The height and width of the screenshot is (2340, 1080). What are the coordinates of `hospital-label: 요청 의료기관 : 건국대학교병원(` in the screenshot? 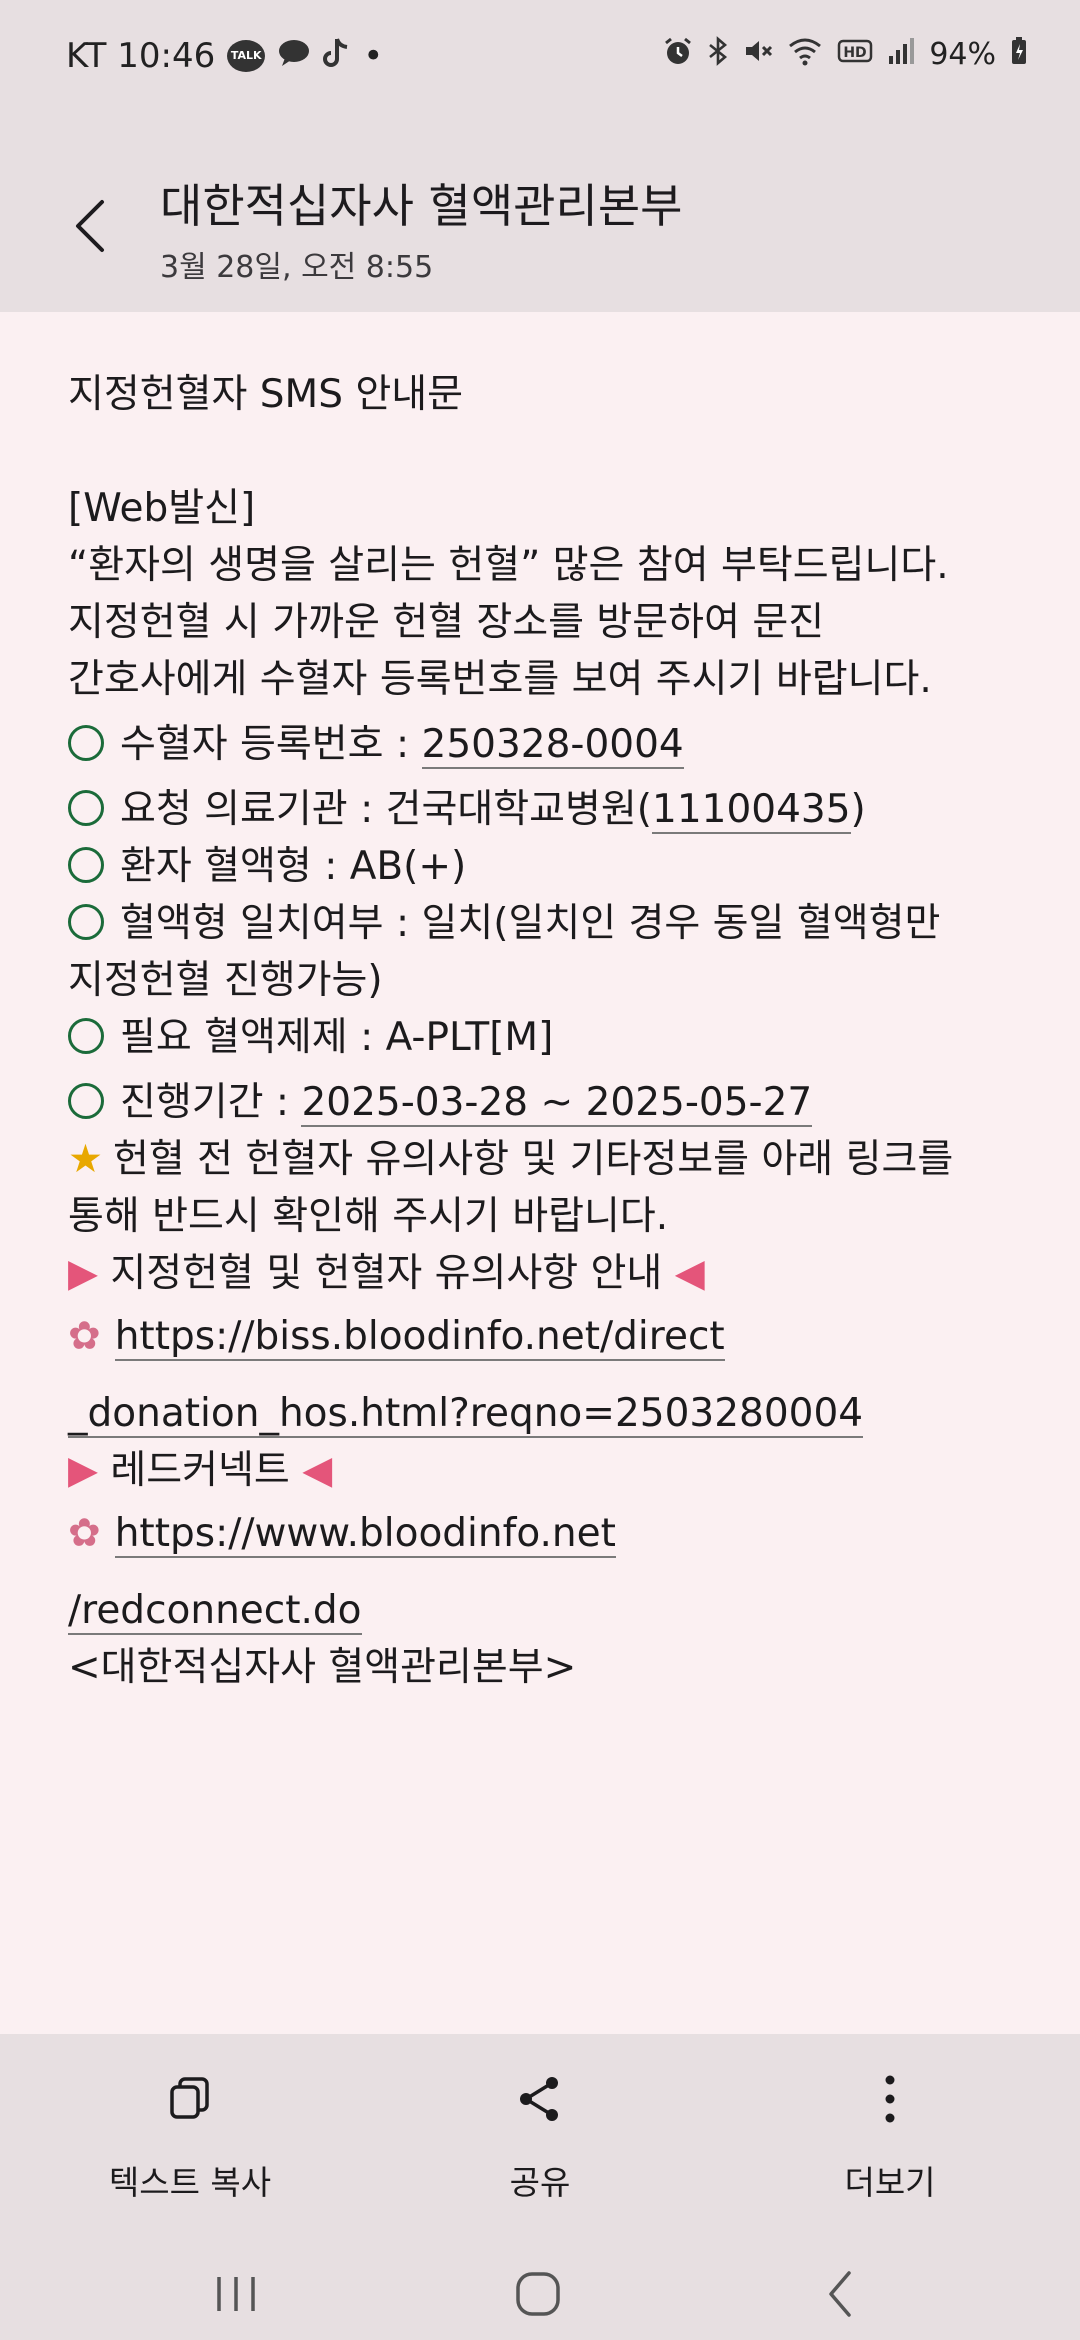 It's located at (386, 809).